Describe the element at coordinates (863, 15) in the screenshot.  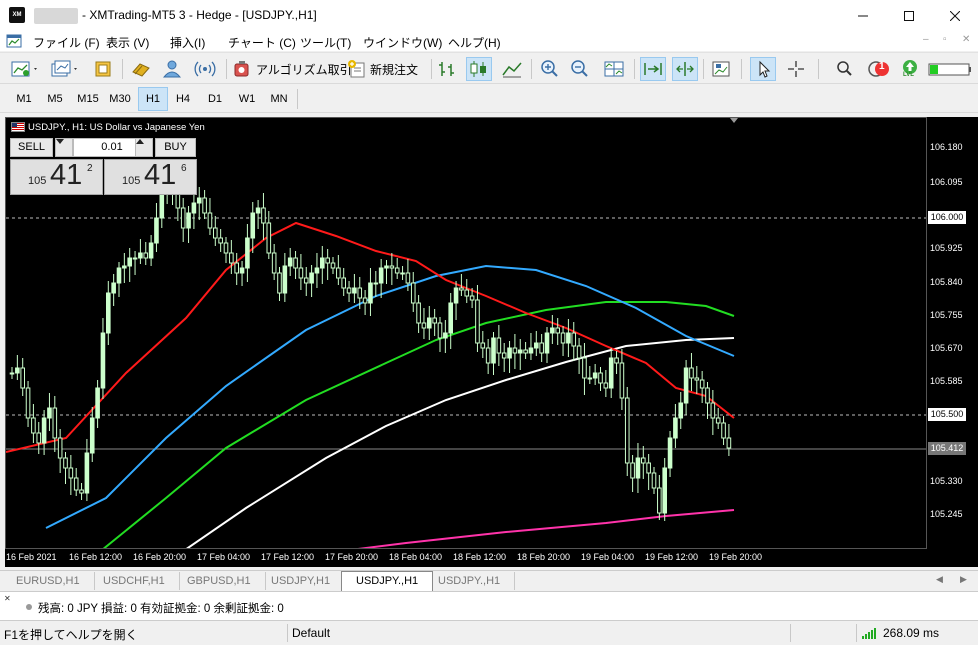
I see `minimize-button` at that location.